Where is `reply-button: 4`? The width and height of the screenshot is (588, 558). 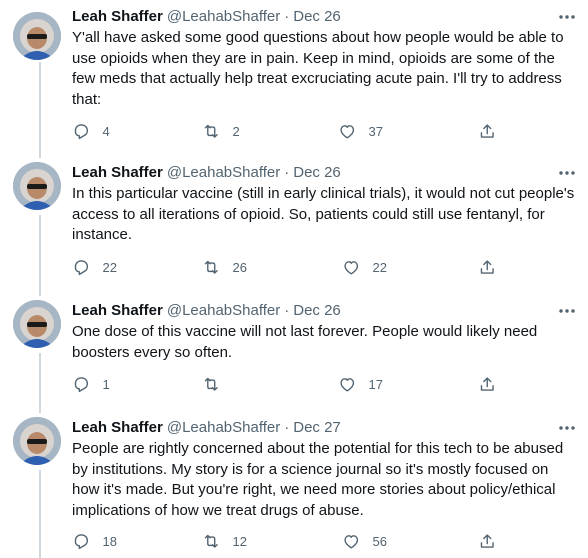 reply-button: 4 is located at coordinates (91, 131).